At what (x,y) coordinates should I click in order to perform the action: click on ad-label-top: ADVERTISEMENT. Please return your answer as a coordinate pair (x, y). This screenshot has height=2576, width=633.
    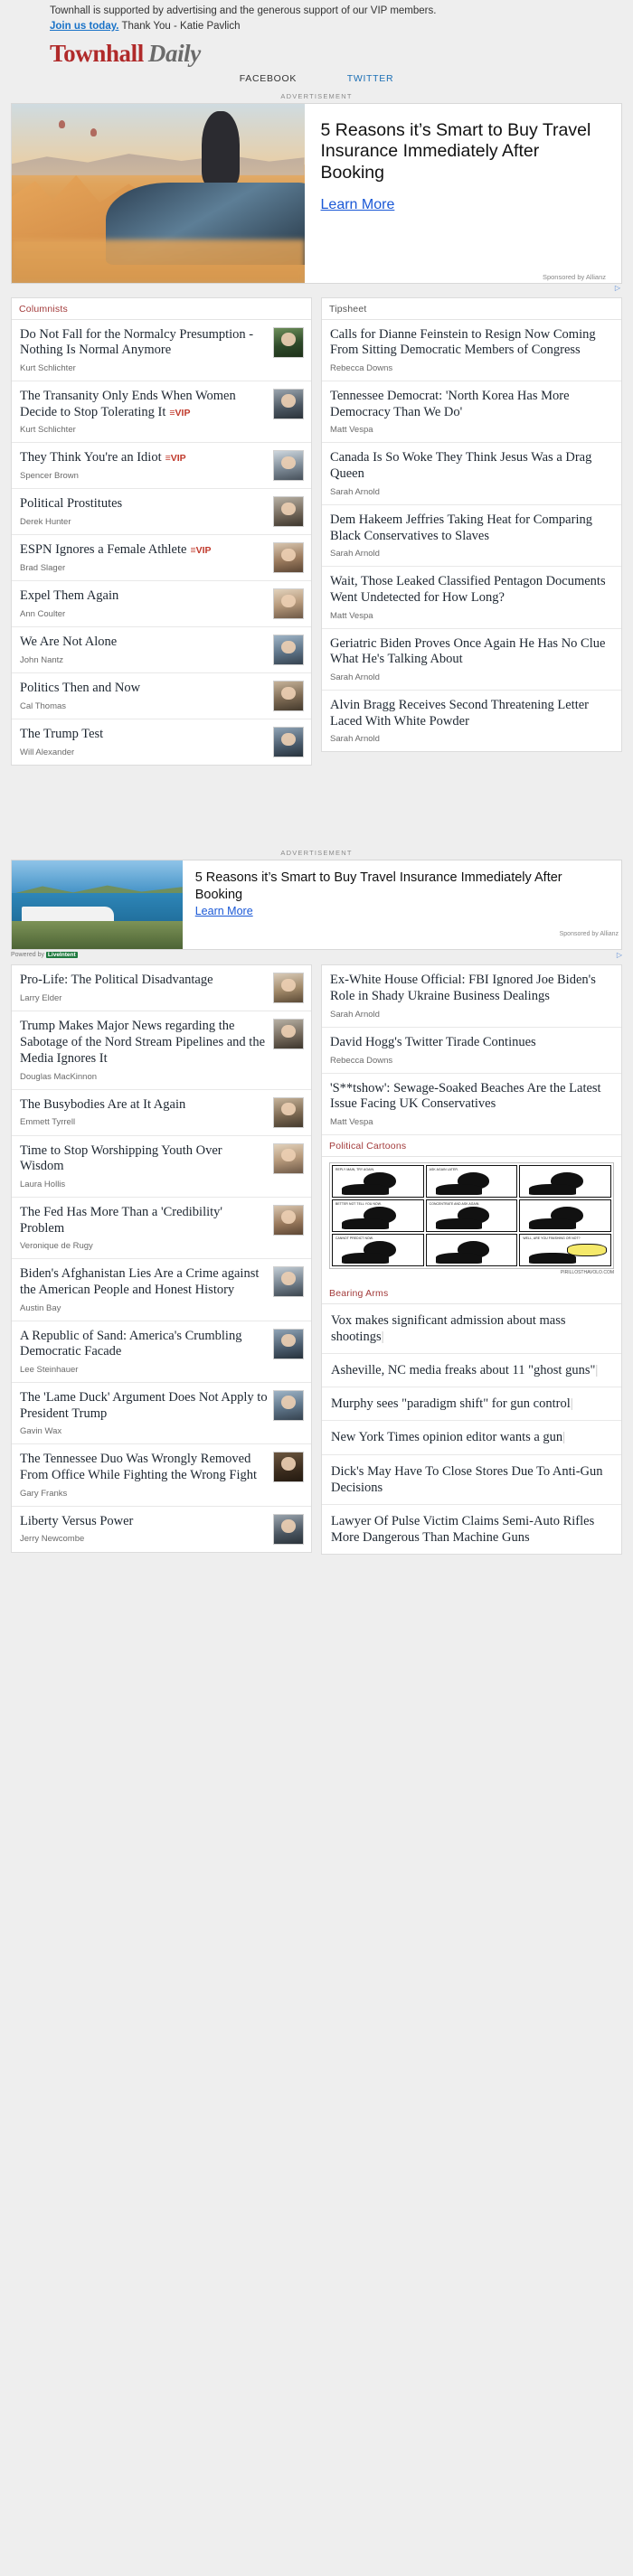
    Looking at the image, I should click on (316, 96).